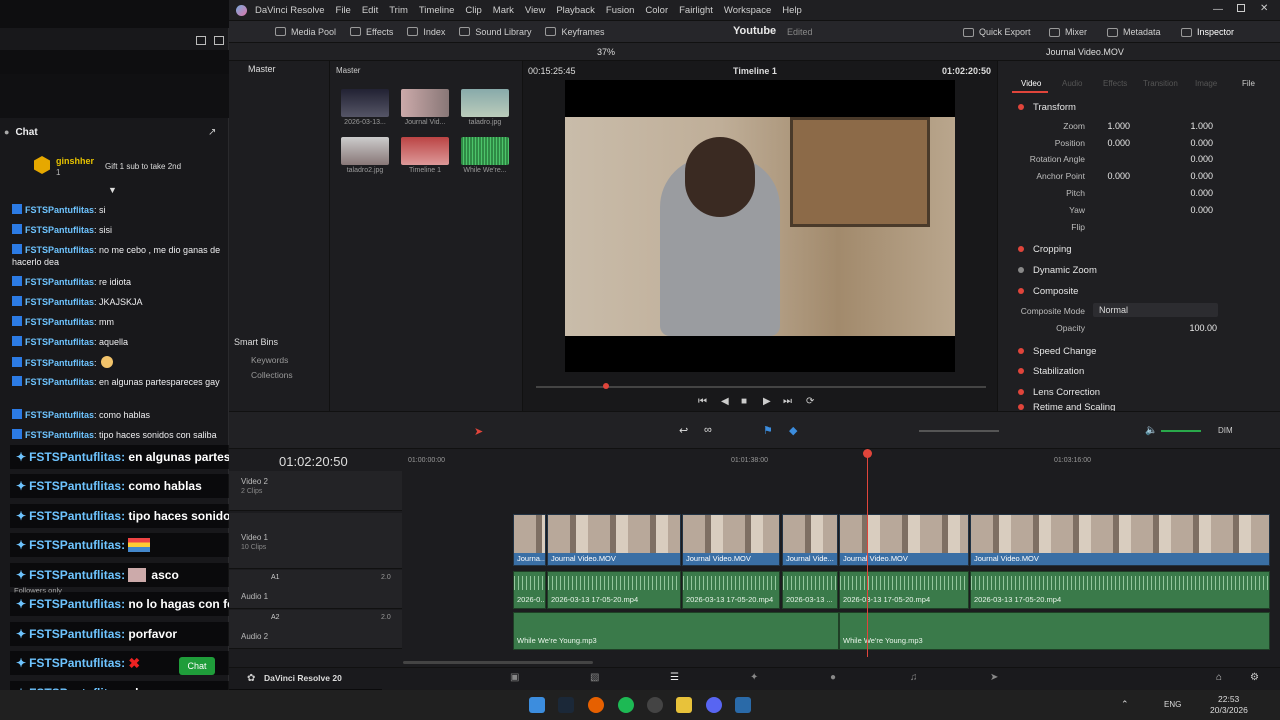 This screenshot has height=720, width=1280. What do you see at coordinates (437, 10) in the screenshot?
I see `menu-timeline: Timeline` at bounding box center [437, 10].